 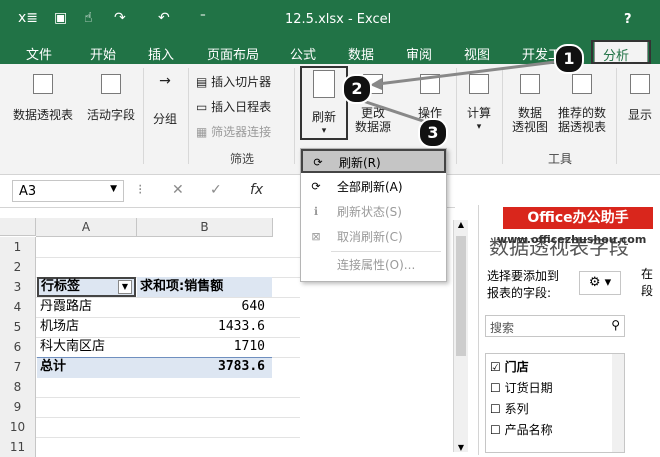 What do you see at coordinates (396, 112) in the screenshot?
I see `arrow-2-line` at bounding box center [396, 112].